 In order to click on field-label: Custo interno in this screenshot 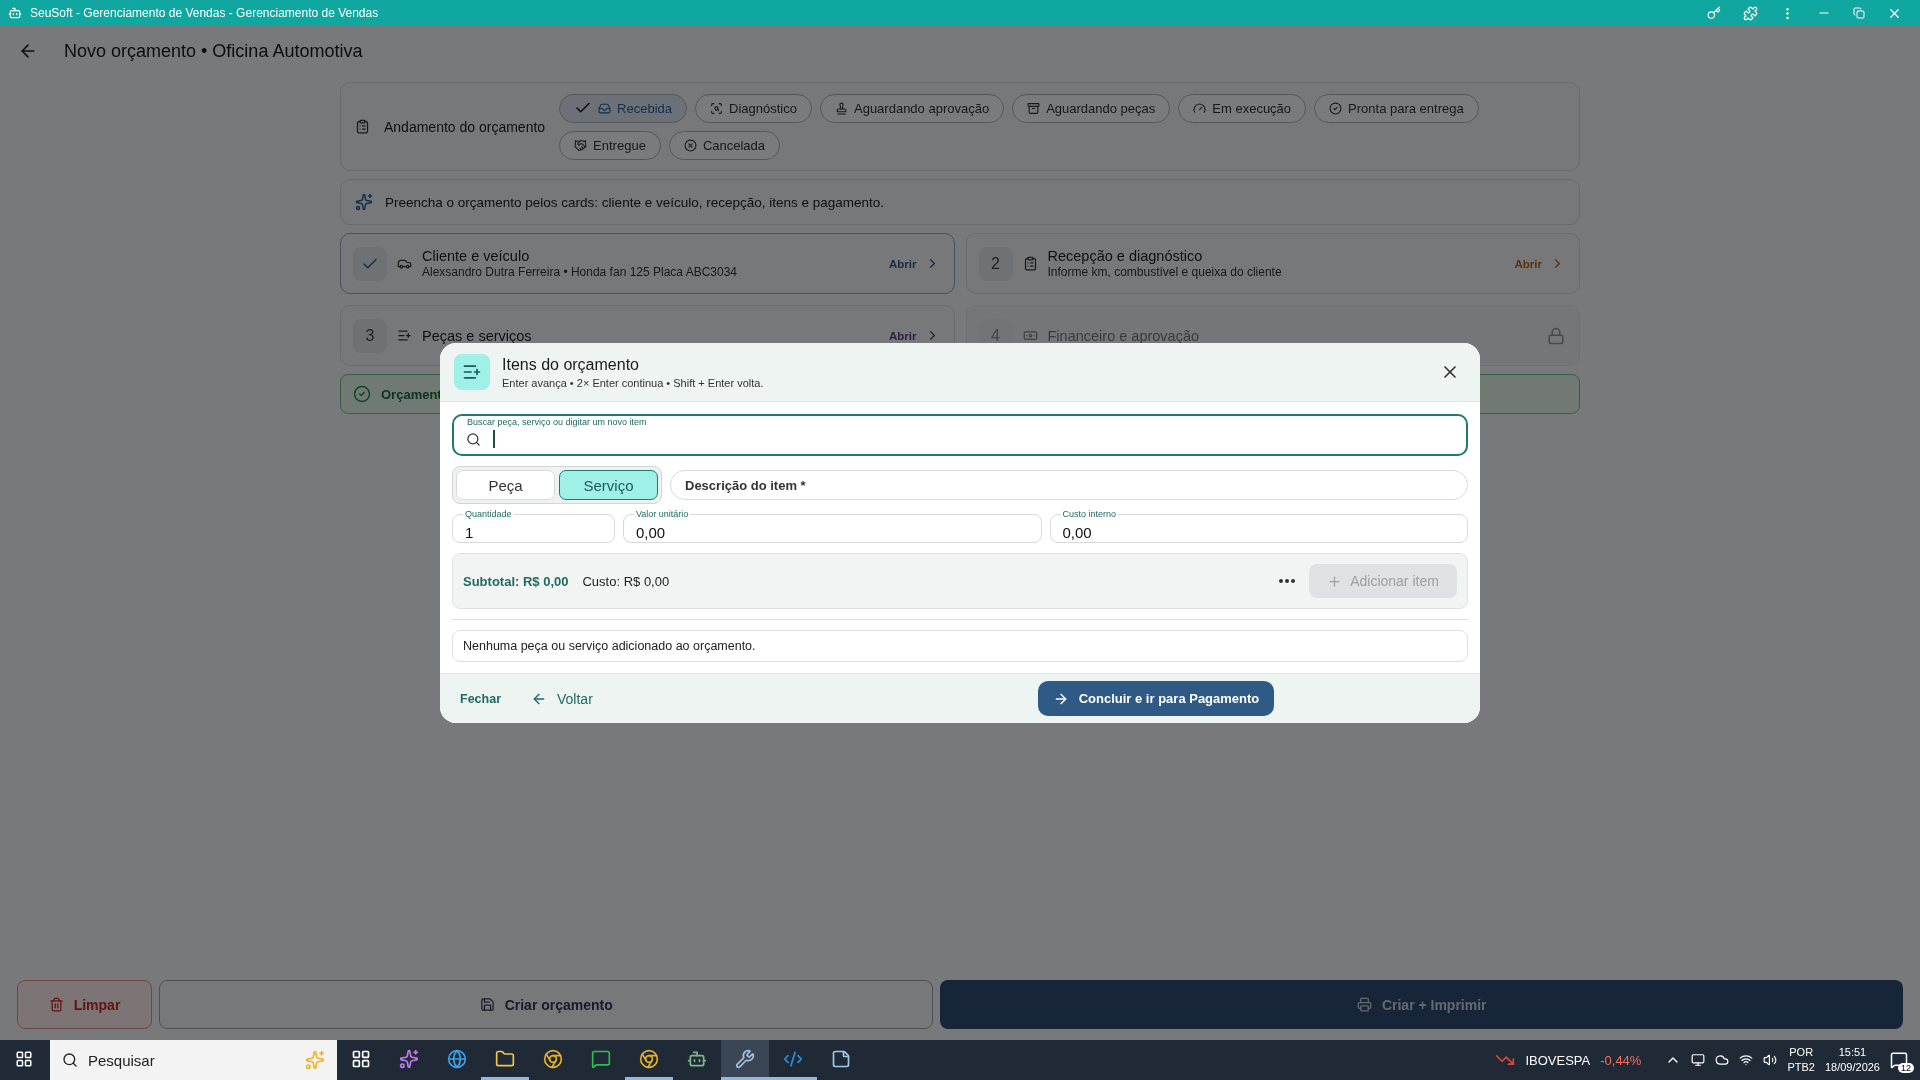, I will do `click(1089, 514)`.